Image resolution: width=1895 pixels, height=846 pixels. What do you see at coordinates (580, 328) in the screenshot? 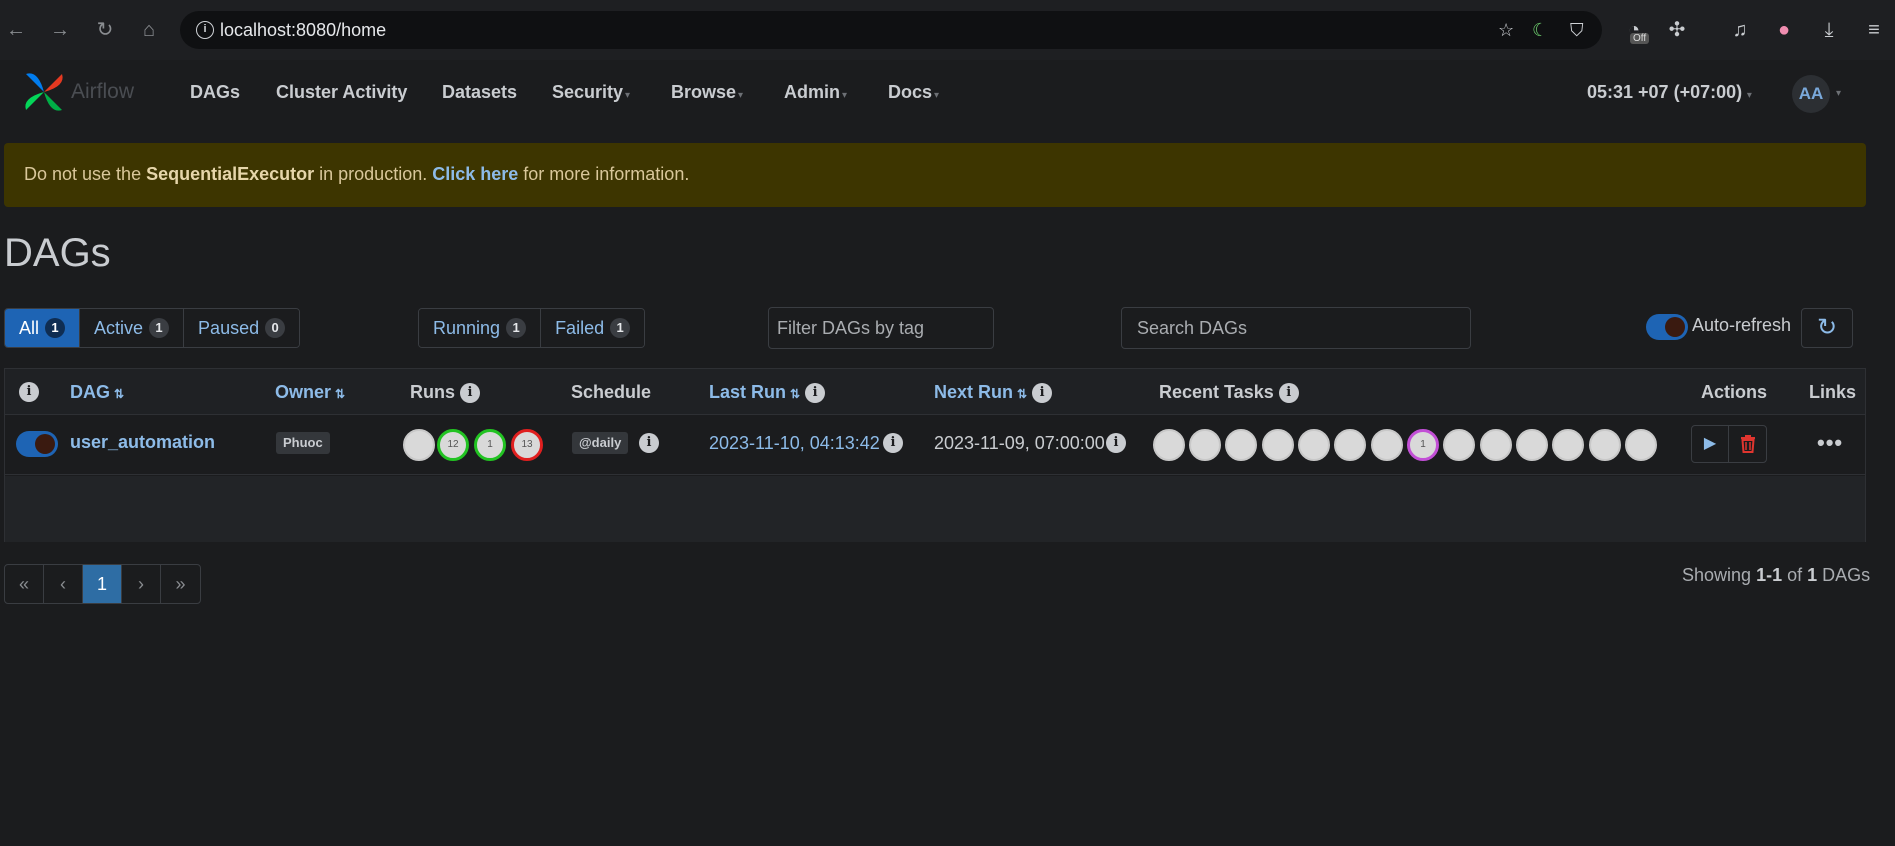
I see `filter-label: Failed` at bounding box center [580, 328].